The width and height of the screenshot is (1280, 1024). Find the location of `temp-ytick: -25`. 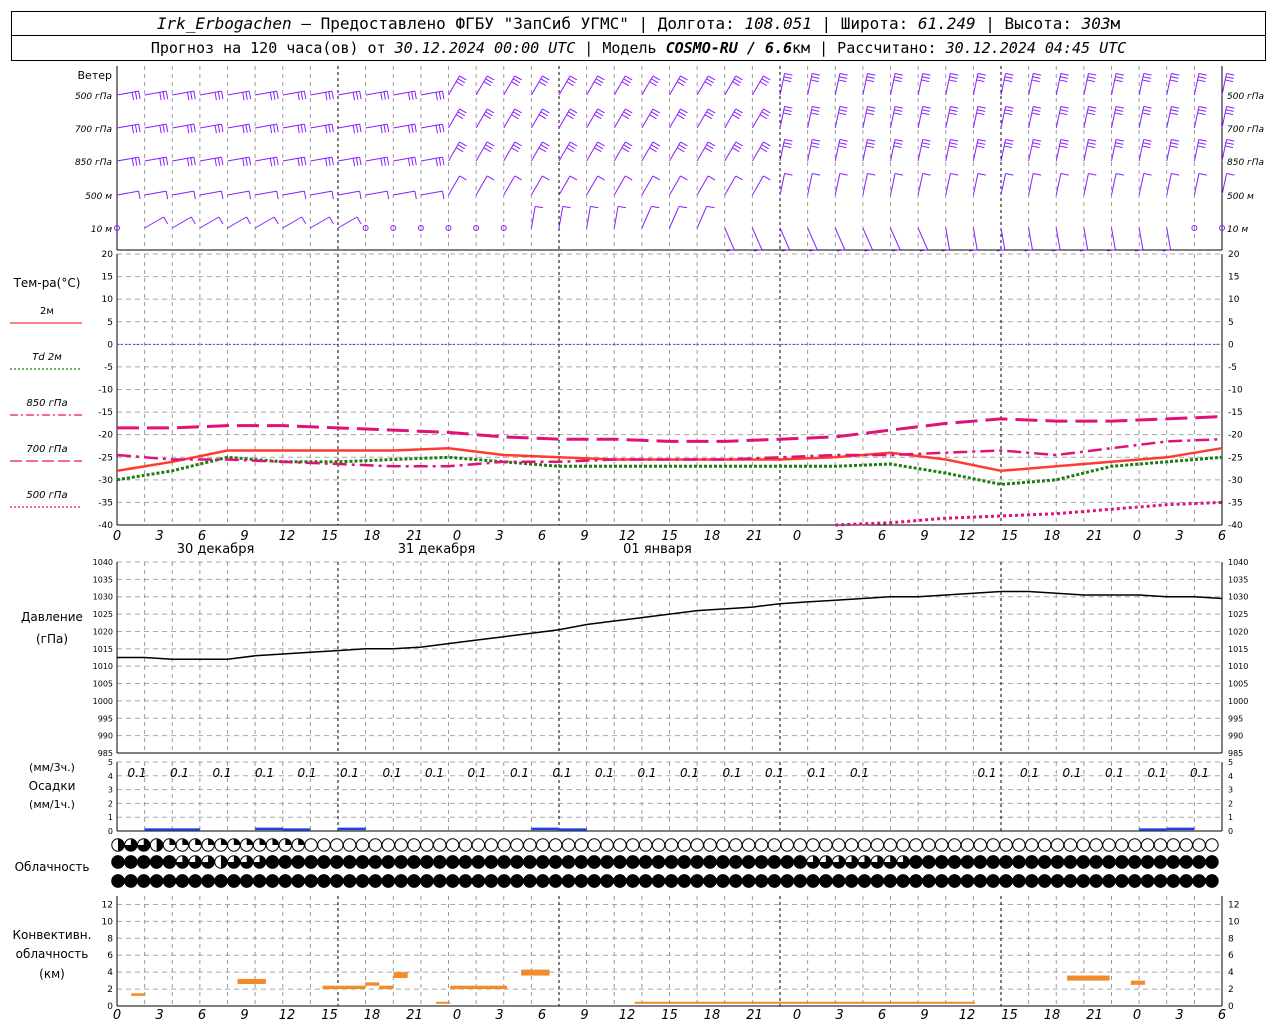

temp-ytick: -25 is located at coordinates (105, 458).